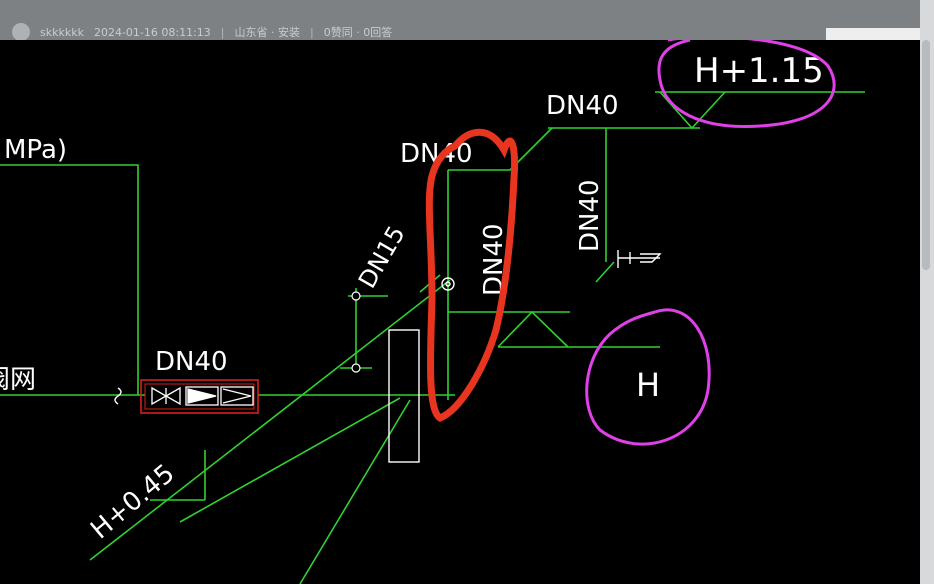 Image resolution: width=934 pixels, height=584 pixels. Describe the element at coordinates (611, 219) in the screenshot. I see `elevation-triangle-icon` at that location.